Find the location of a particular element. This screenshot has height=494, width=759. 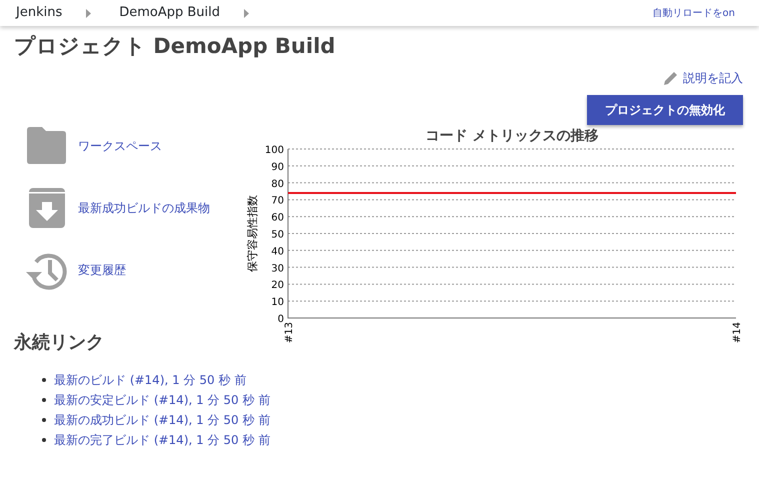

task-link: 変更履歴 is located at coordinates (102, 270).